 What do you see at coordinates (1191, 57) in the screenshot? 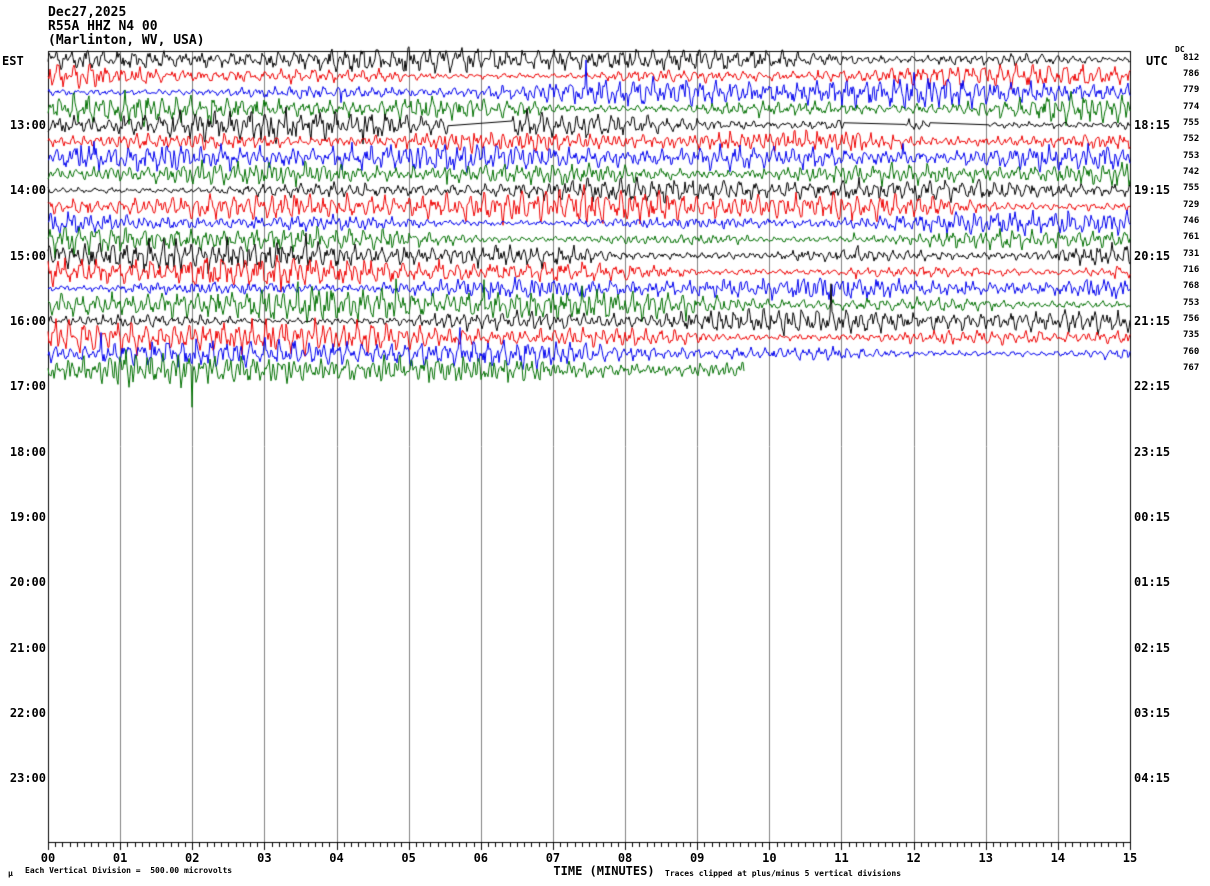
I see `dc-value: 812` at bounding box center [1191, 57].